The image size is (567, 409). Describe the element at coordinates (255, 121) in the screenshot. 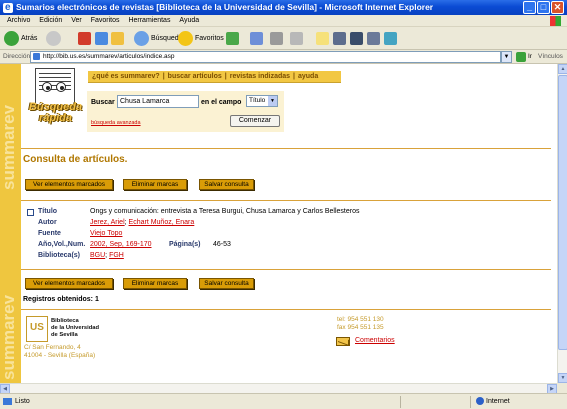

I see `search-submit-button: Comenzar` at that location.